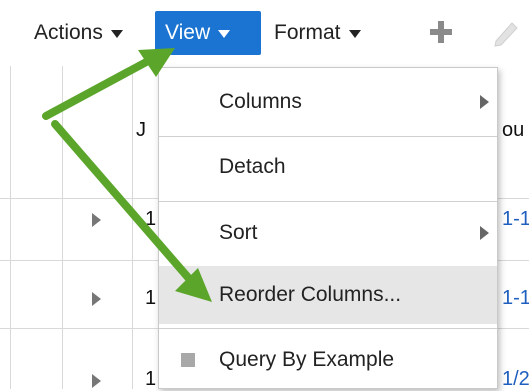 This screenshot has height=391, width=529. Describe the element at coordinates (68, 32) in the screenshot. I see `actions-menu-label: Actions` at that location.